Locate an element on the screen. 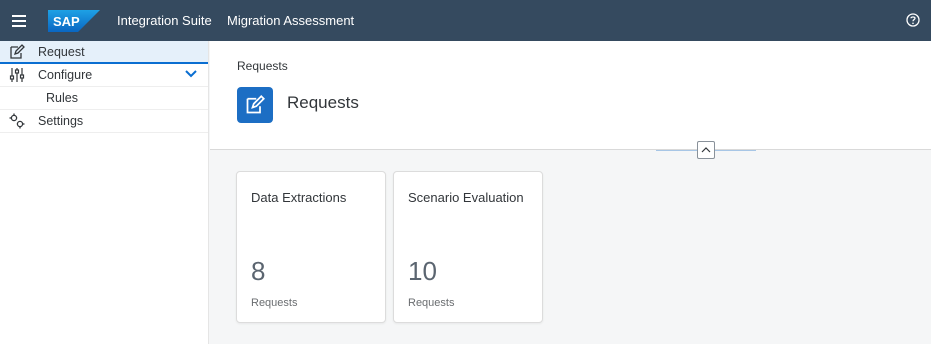 The width and height of the screenshot is (931, 344). nav-item-label: Rules is located at coordinates (62, 98).